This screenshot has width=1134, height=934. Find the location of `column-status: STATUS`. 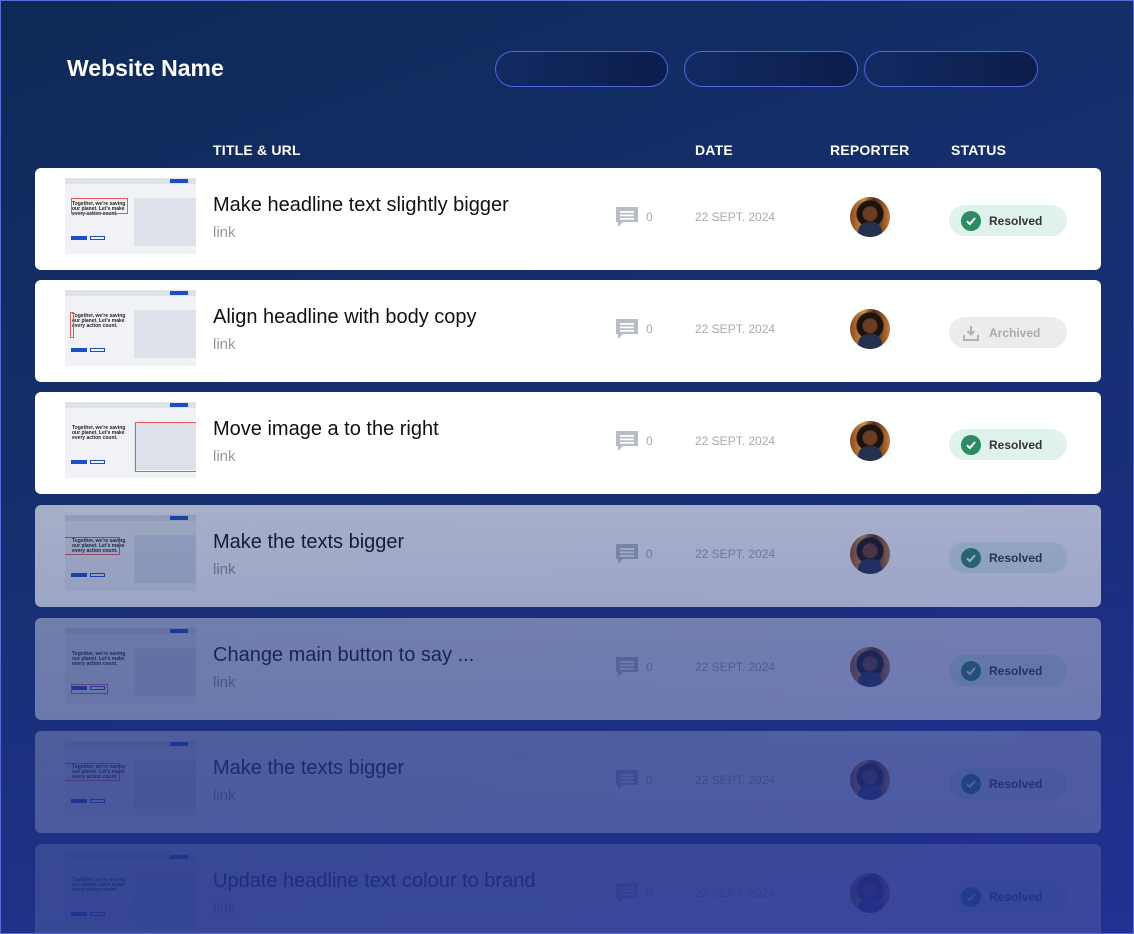

column-status: STATUS is located at coordinates (978, 150).